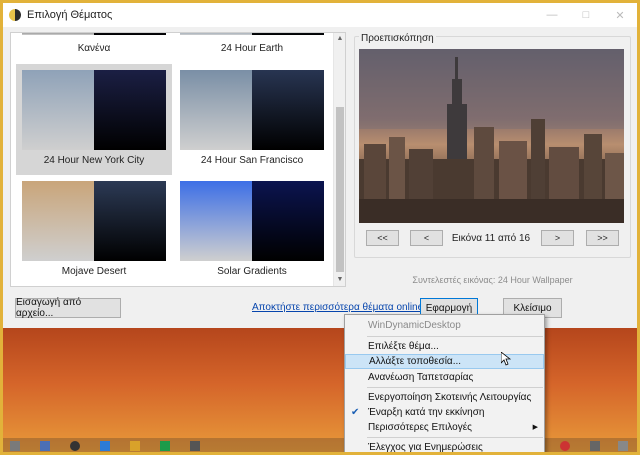 Image resolution: width=640 pixels, height=455 pixels. Describe the element at coordinates (426, 412) in the screenshot. I see `menu-item-label: Έναρξη κατά την εκκίνηση` at that location.